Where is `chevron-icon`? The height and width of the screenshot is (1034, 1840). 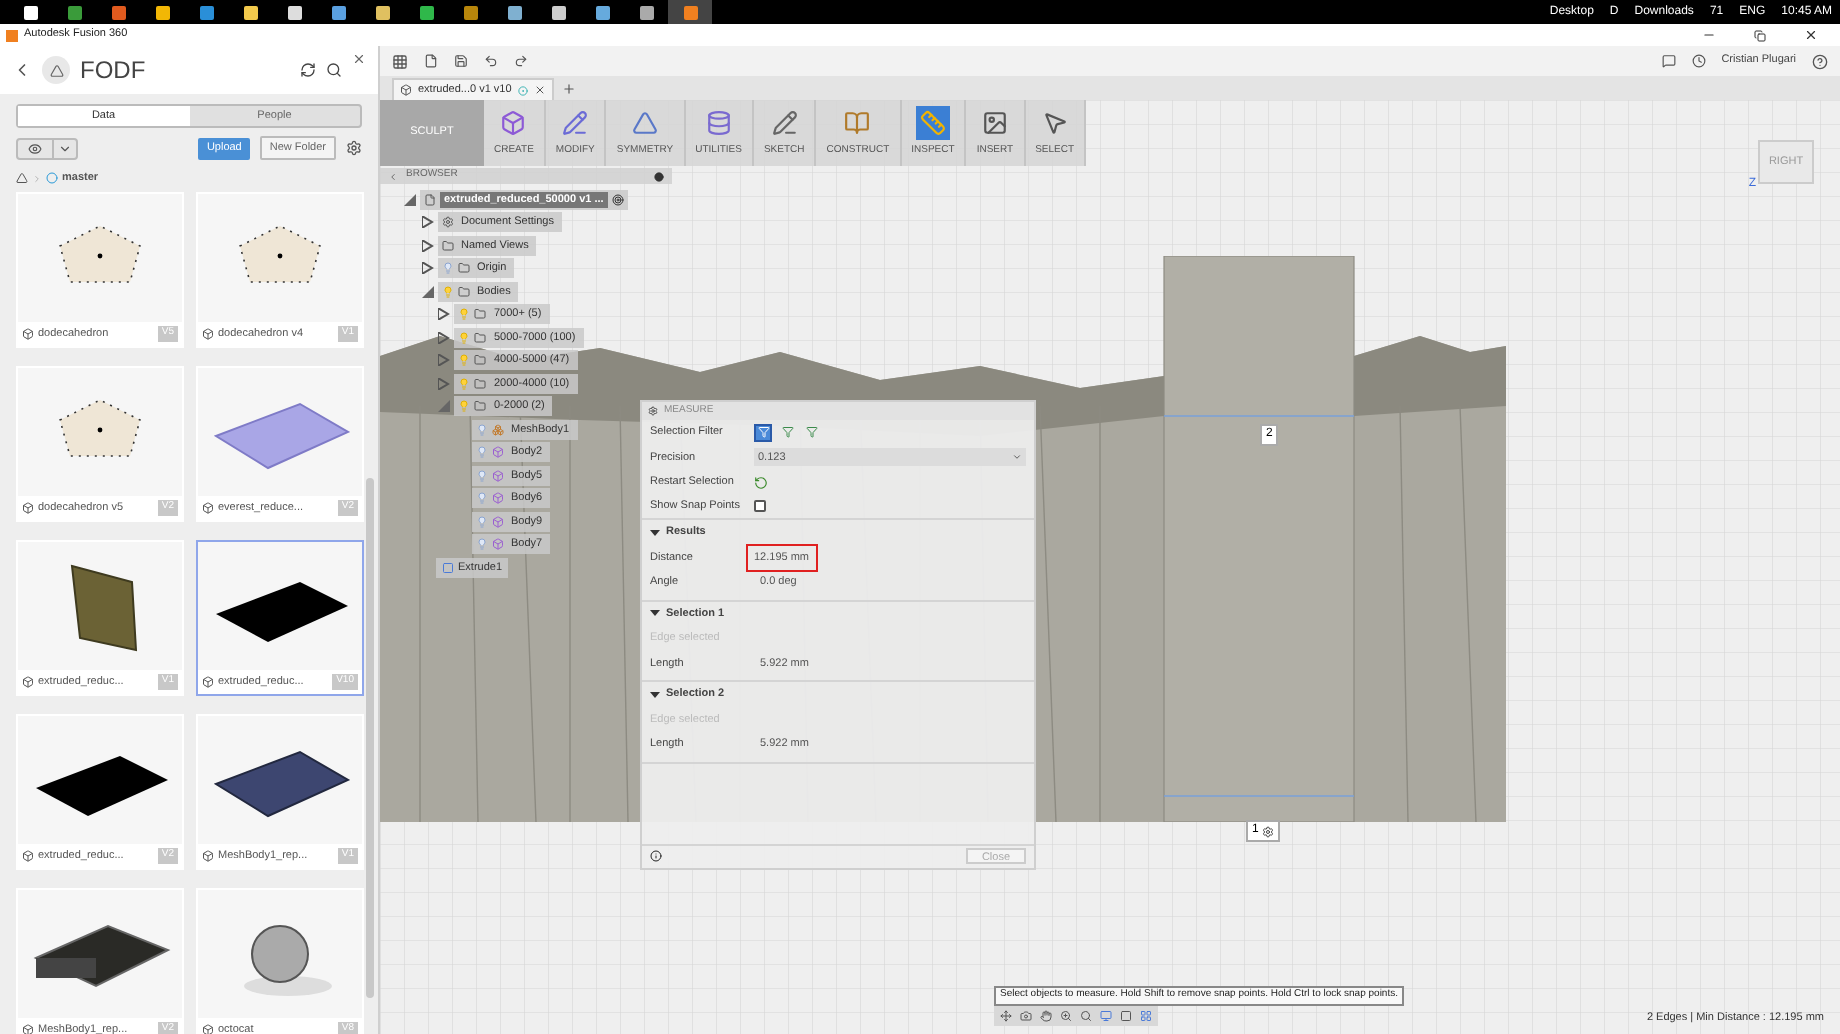
chevron-icon is located at coordinates (37, 178).